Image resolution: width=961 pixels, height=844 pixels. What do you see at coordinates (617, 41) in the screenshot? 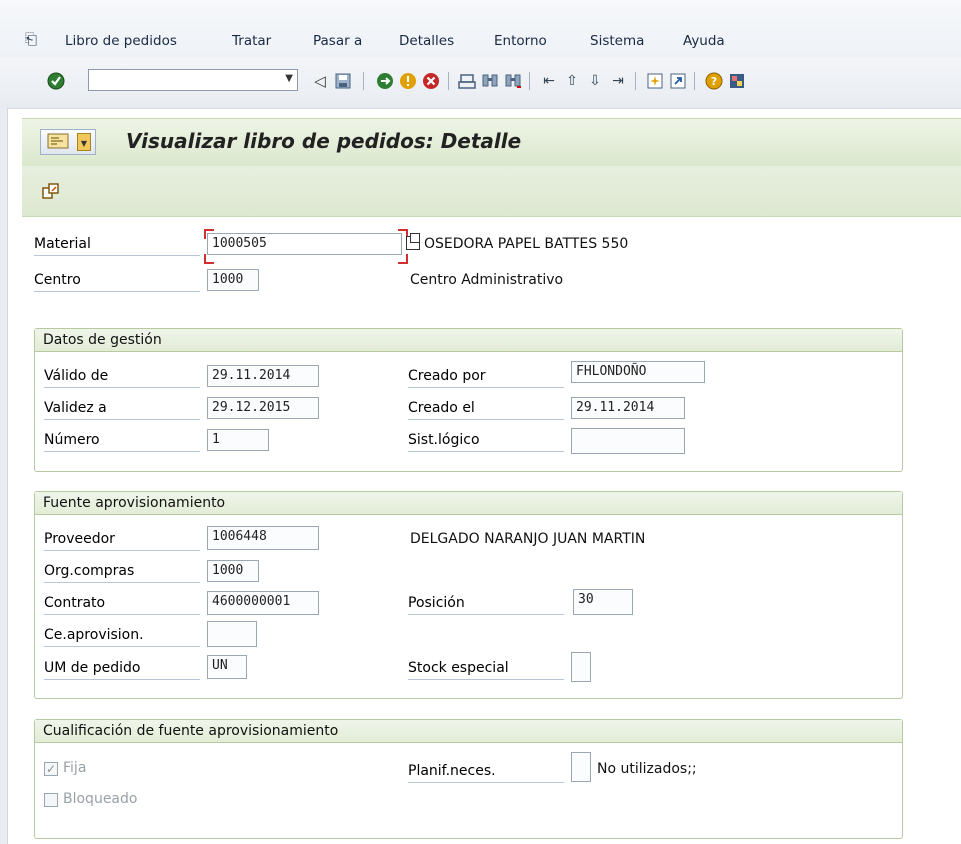
I see `menu-sistema: Sistema` at bounding box center [617, 41].